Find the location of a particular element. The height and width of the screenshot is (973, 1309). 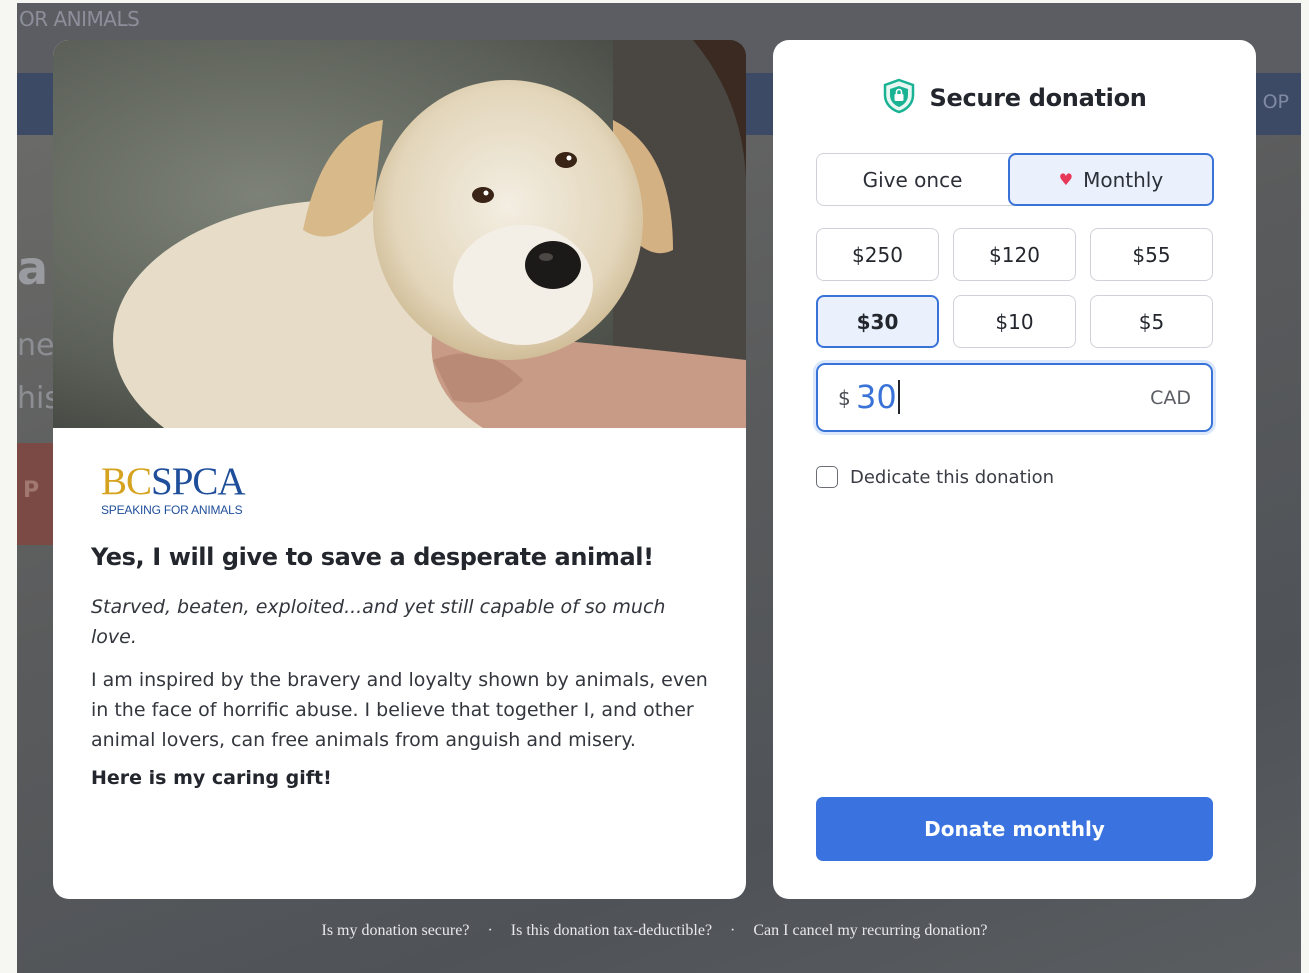

dedicate-checkbox is located at coordinates (827, 477).